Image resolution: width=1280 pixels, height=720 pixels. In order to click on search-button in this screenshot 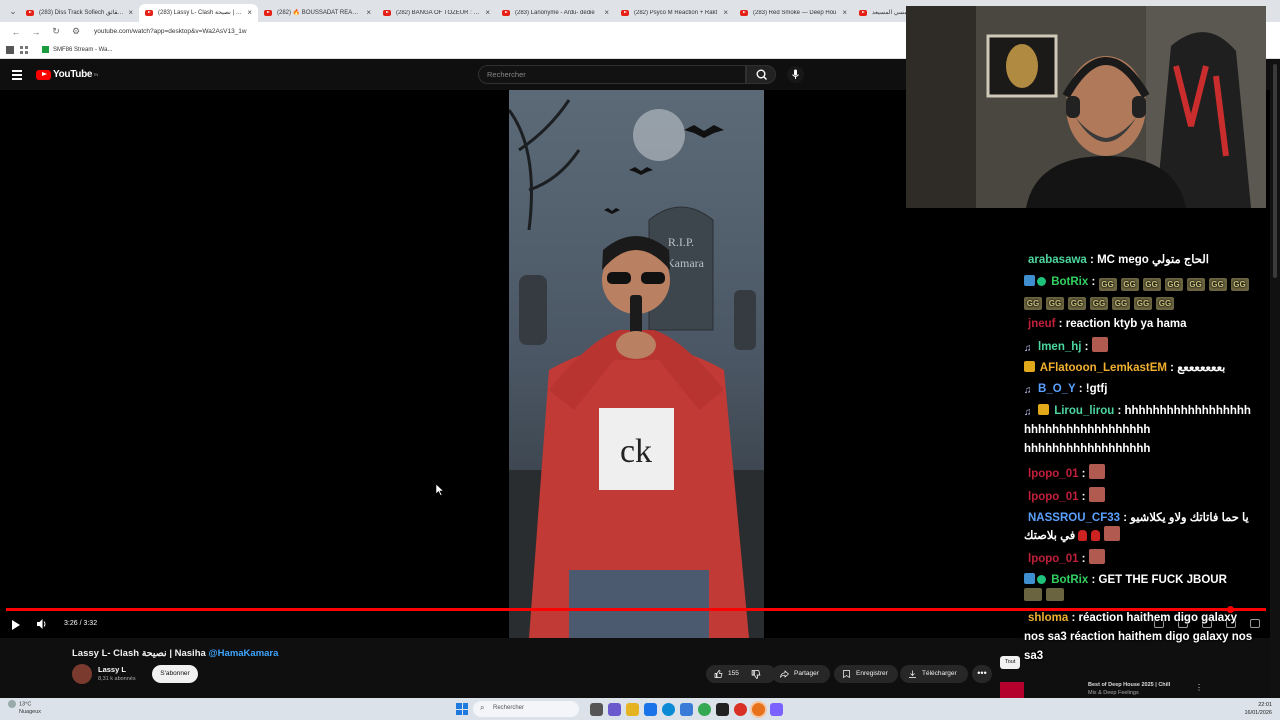, I will do `click(761, 74)`.